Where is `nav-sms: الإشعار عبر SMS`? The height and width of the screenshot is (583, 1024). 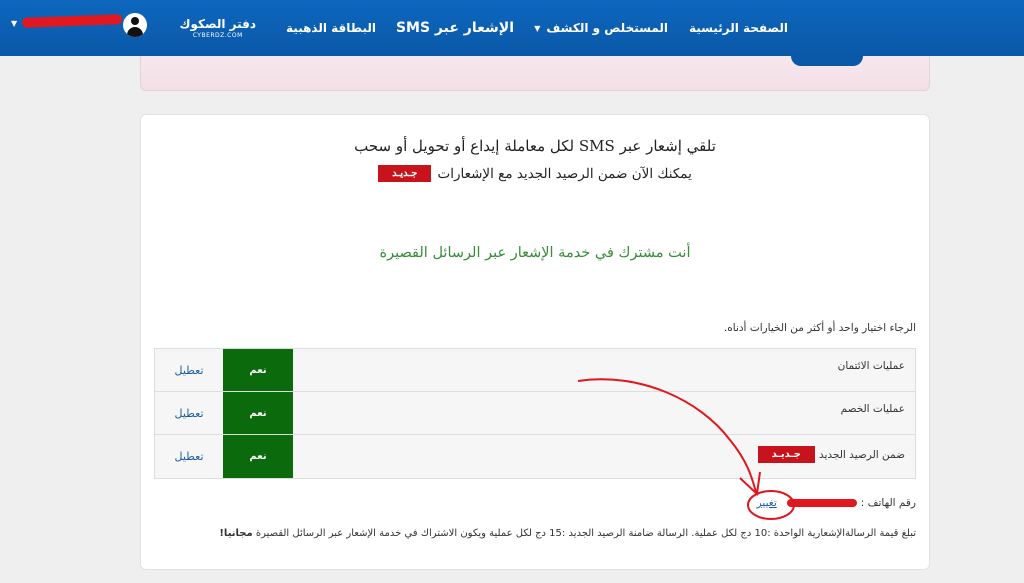 nav-sms: الإشعار عبر SMS is located at coordinates (455, 28).